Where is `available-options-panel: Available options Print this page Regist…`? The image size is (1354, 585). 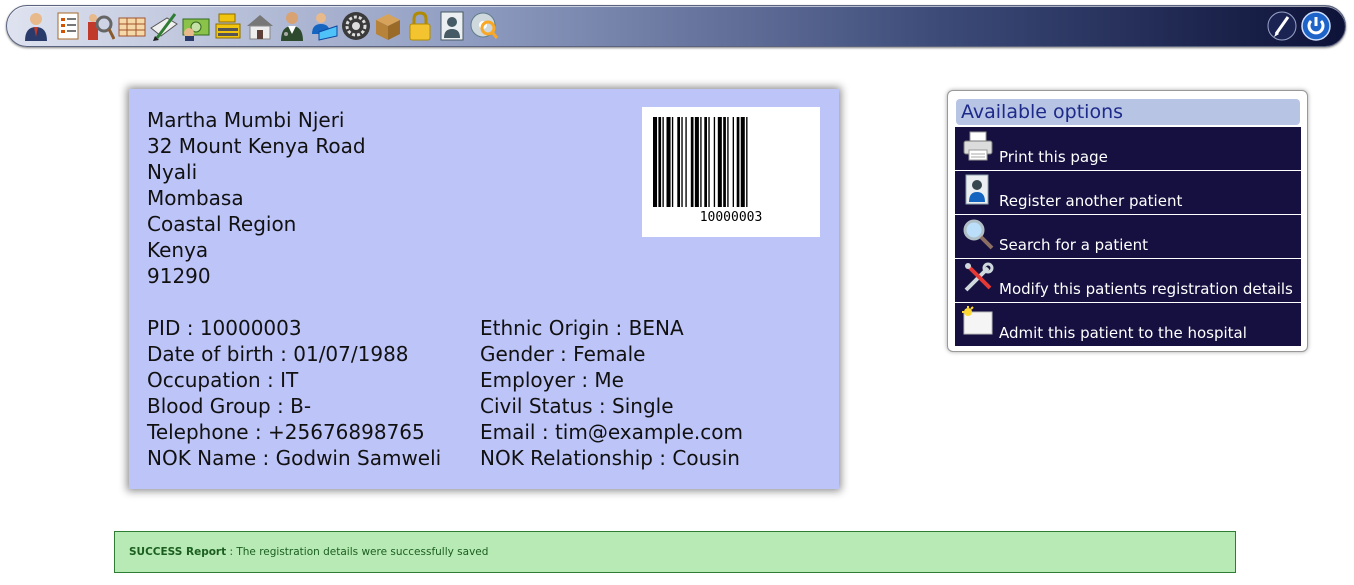 available-options-panel: Available options Print this page Regist… is located at coordinates (1127, 221).